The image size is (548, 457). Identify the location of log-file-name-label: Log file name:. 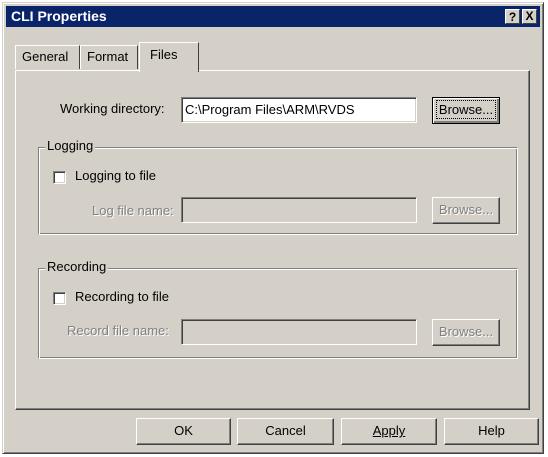
(133, 210).